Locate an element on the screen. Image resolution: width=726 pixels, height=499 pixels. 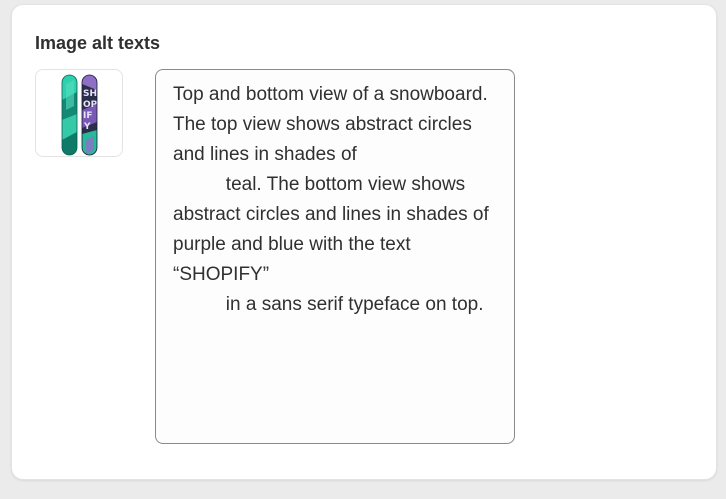
product-image-thumbnail: SH OP IF Y is located at coordinates (79, 113).